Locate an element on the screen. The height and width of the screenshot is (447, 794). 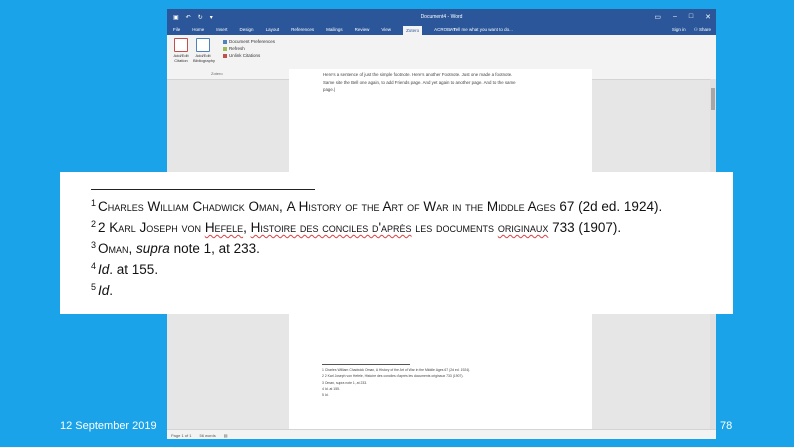
tab-design: Design is located at coordinates (247, 31).